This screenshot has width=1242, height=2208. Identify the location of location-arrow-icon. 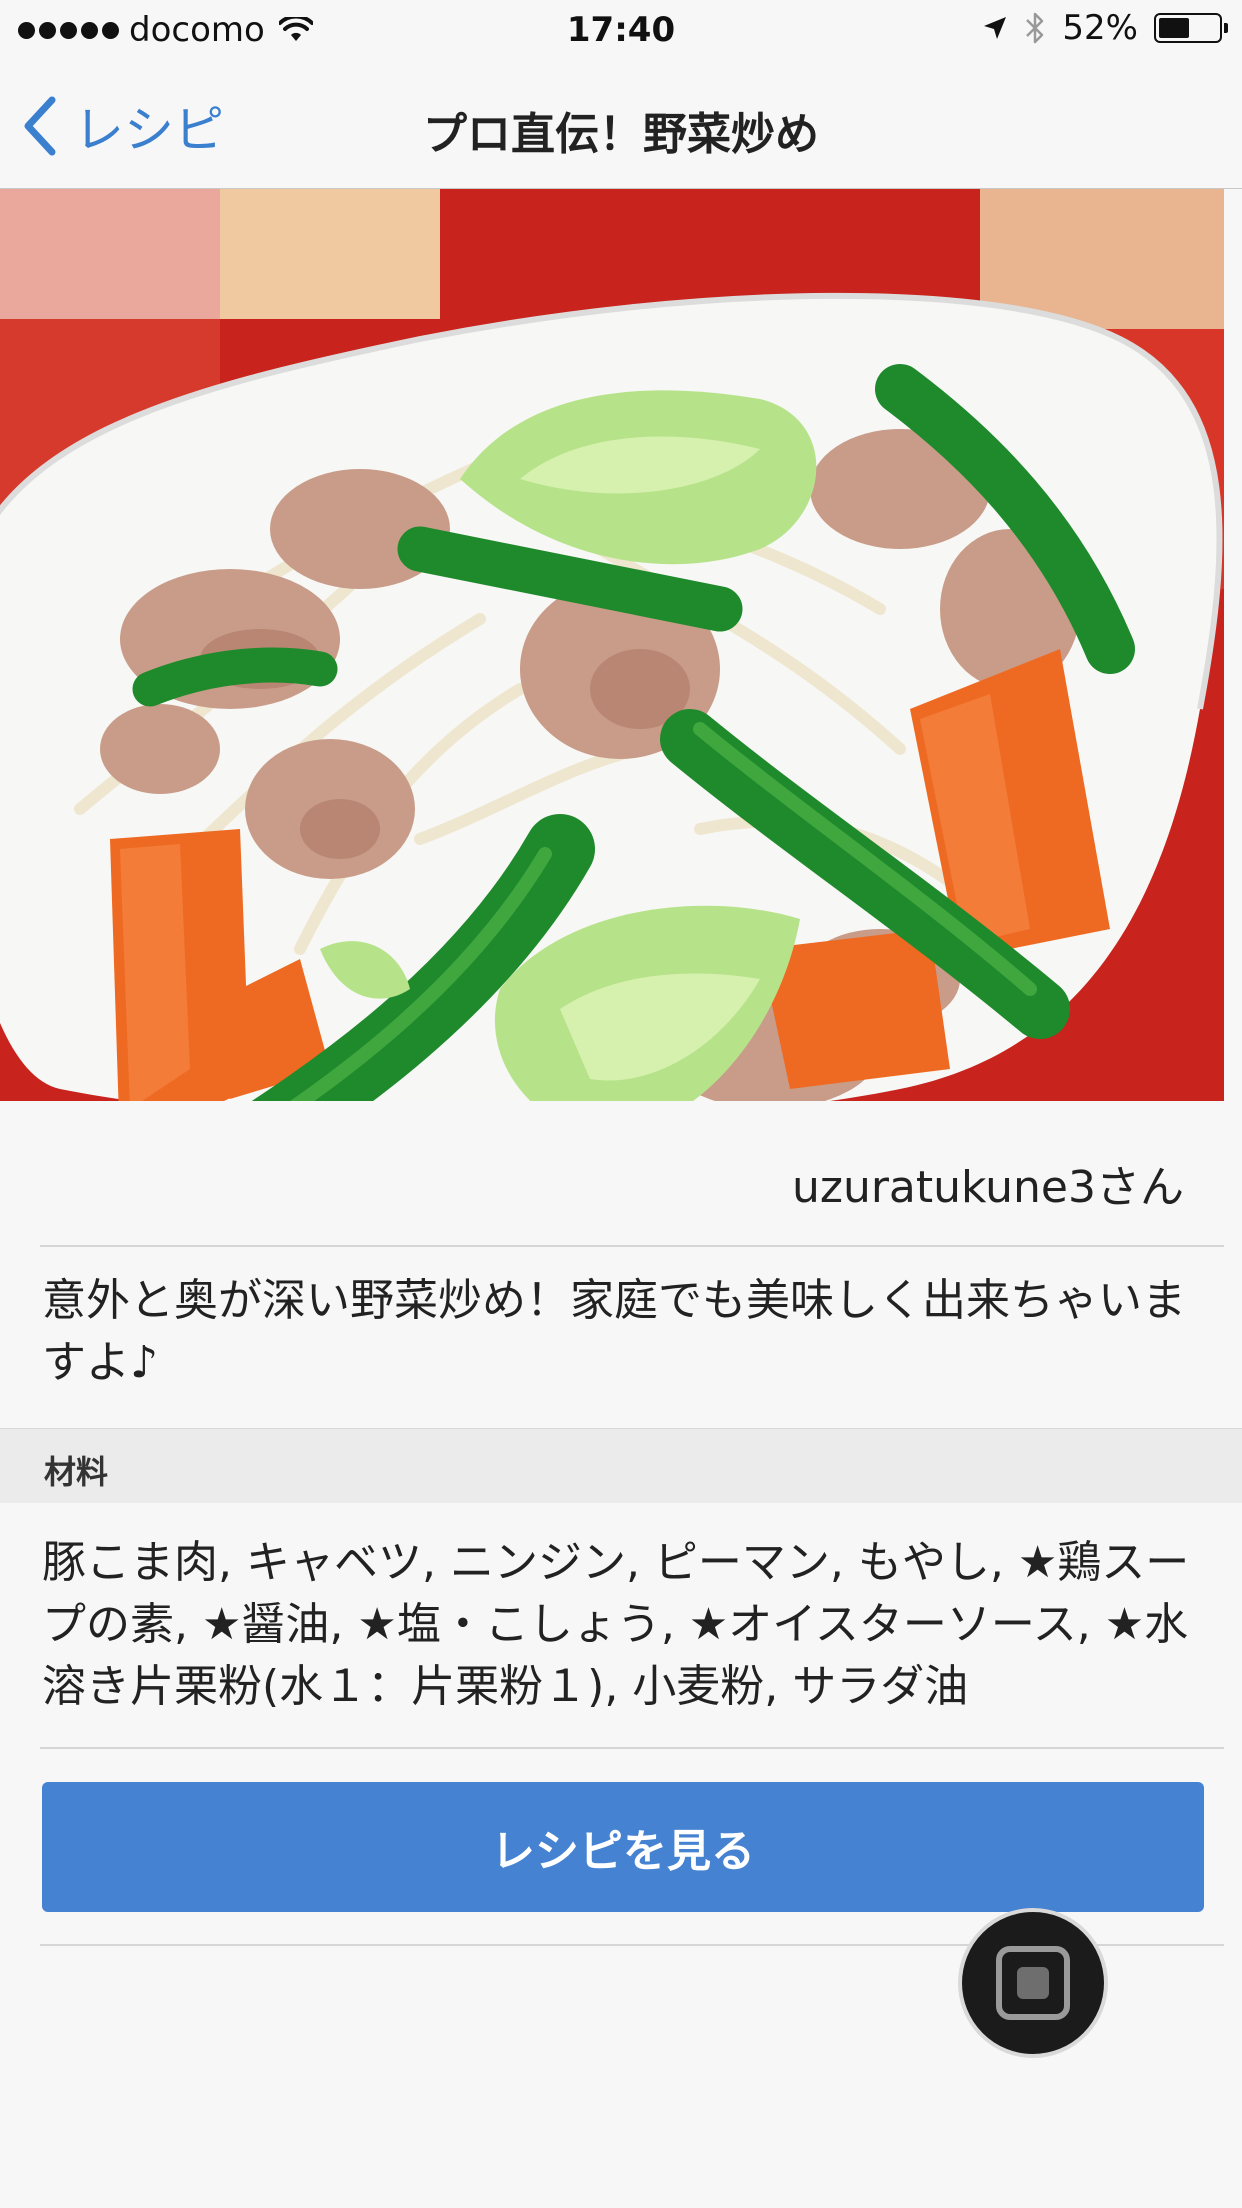
(995, 28).